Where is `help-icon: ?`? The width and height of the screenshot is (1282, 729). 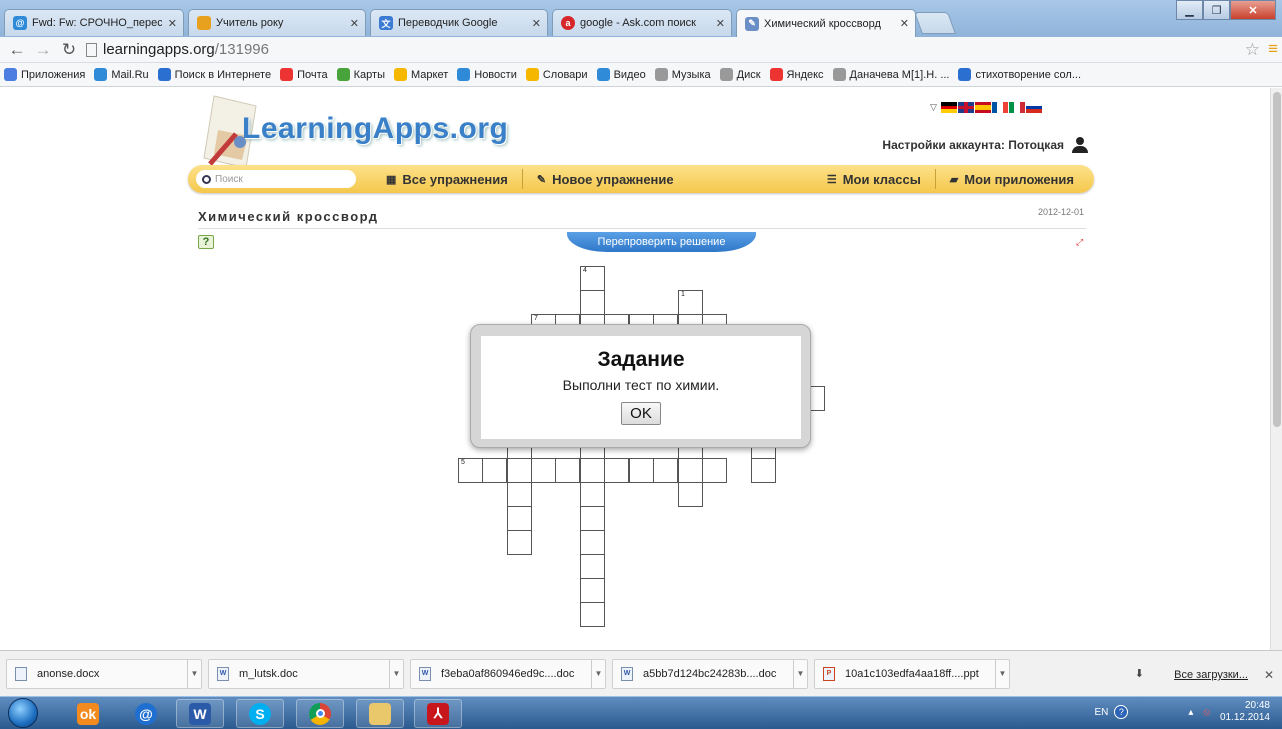 help-icon: ? is located at coordinates (1121, 712).